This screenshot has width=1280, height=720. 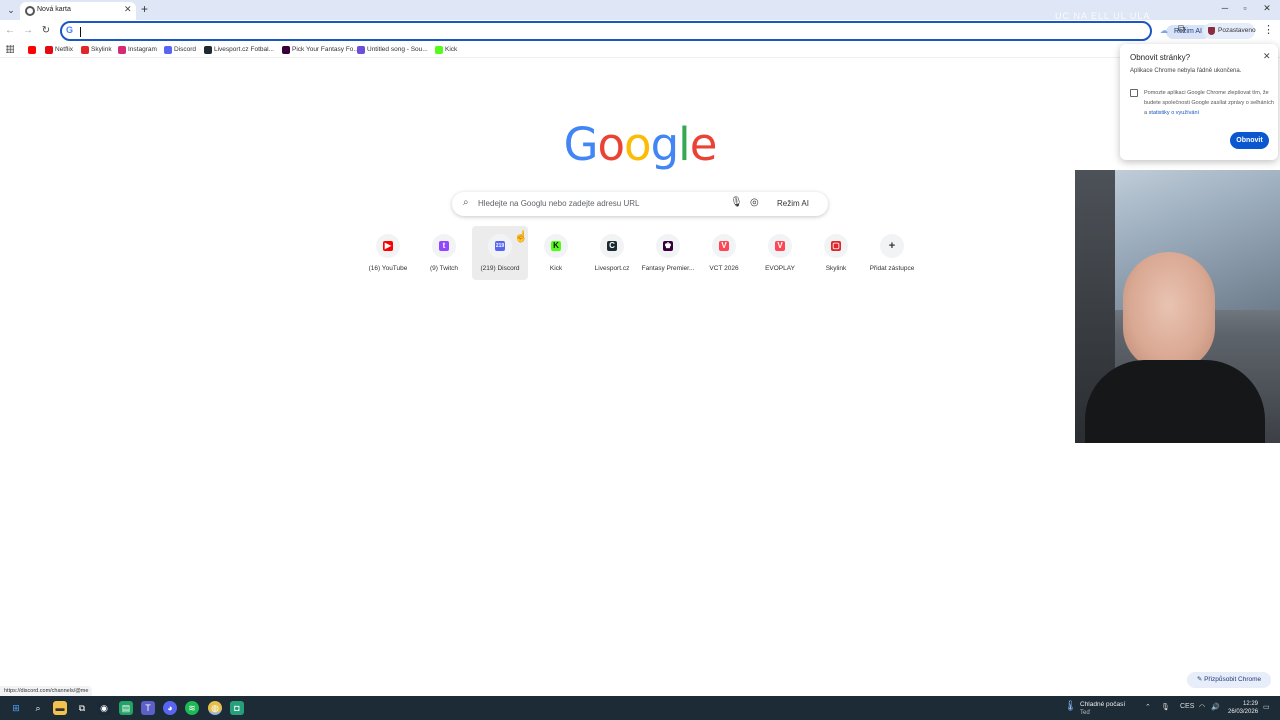 What do you see at coordinates (635, 31) in the screenshot?
I see `address-bar: G Režim AI` at bounding box center [635, 31].